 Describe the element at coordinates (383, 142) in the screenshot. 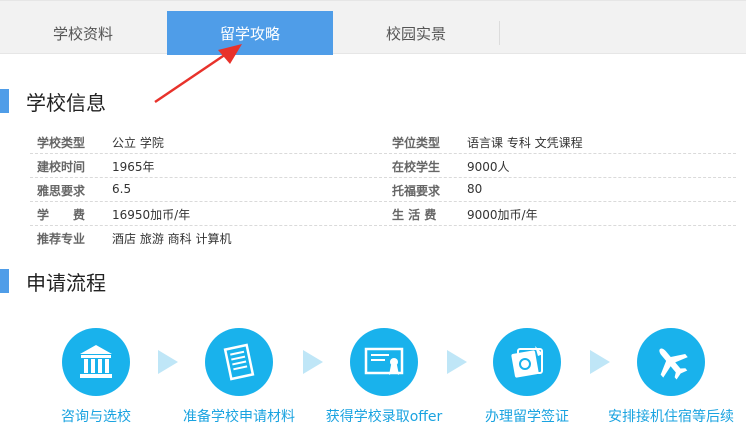

I see `info-row: 学校类型 公立 学院 学位类型 语言课 专科 文凭课程` at that location.